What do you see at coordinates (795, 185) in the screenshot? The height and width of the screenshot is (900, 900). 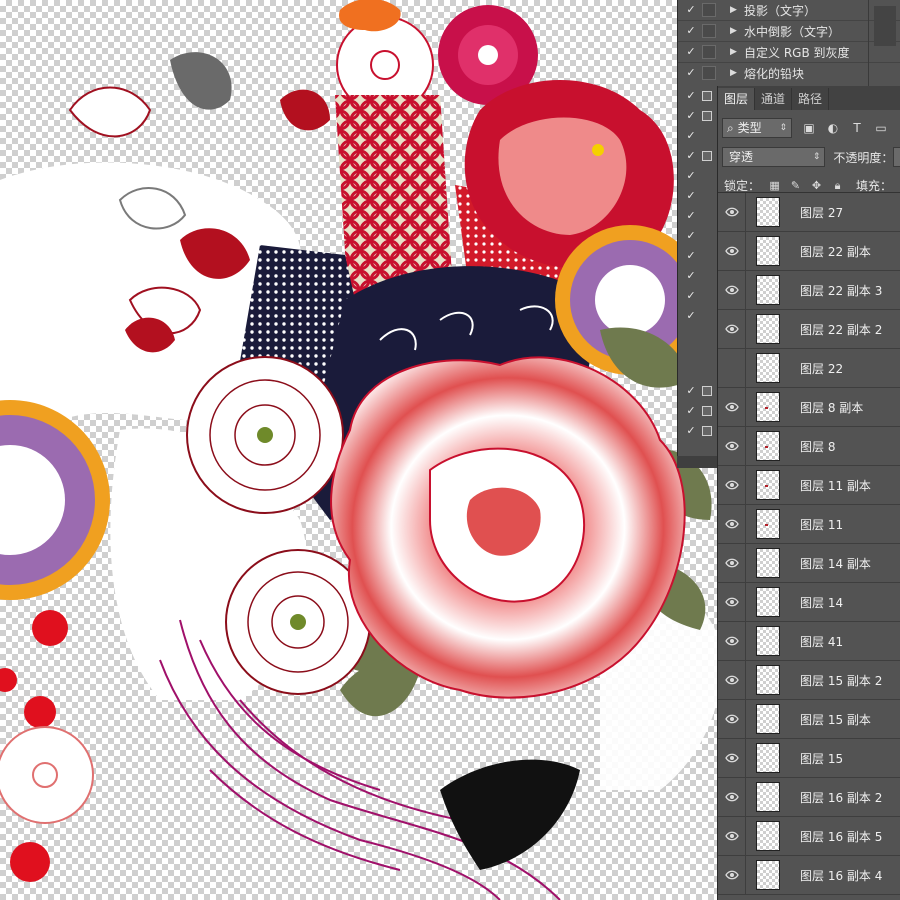 I see `lock-brush-icon: ✎` at bounding box center [795, 185].